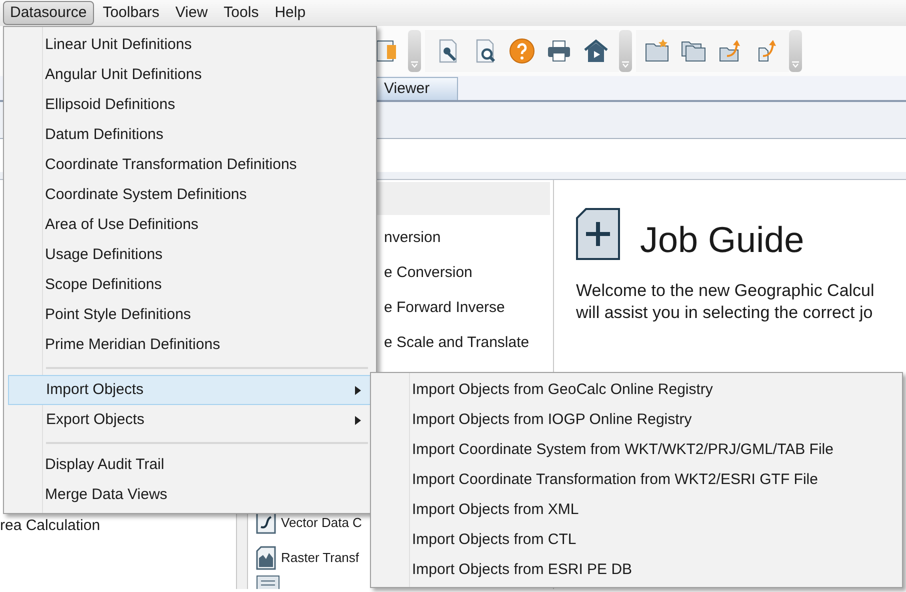  I want to click on tree-item: rea Calculation, so click(118, 526).